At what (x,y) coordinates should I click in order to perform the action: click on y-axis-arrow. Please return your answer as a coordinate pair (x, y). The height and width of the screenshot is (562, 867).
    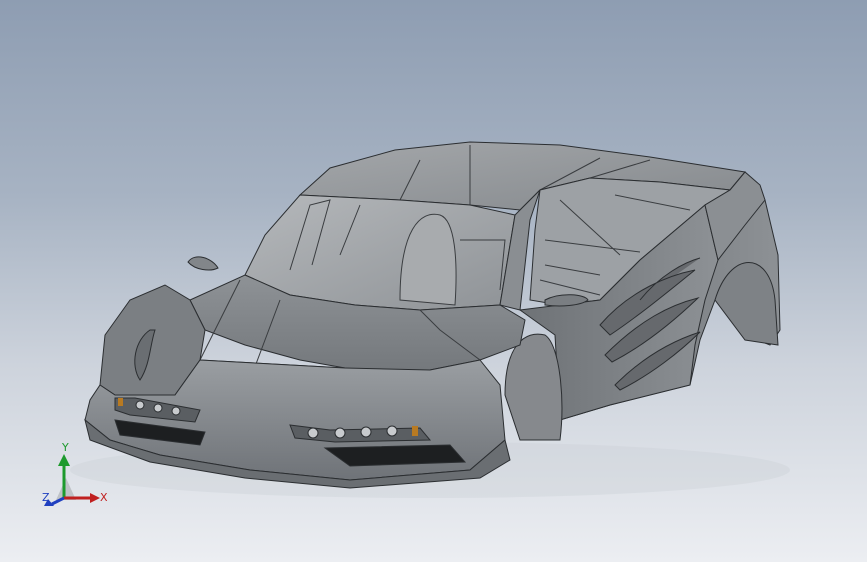
    Looking at the image, I should click on (64, 460).